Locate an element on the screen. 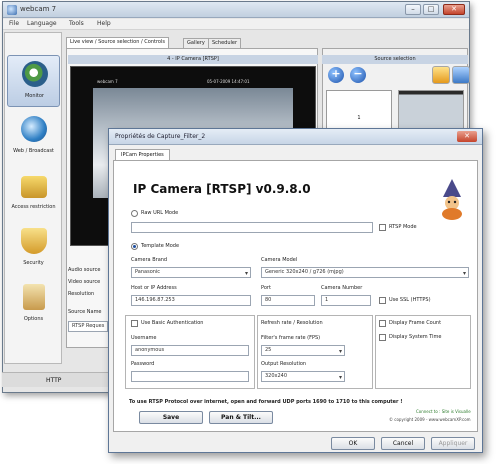 Image resolution: width=500 pixels, height=464 pixels. sidebar-item-security: Security is located at coordinates (33, 249).